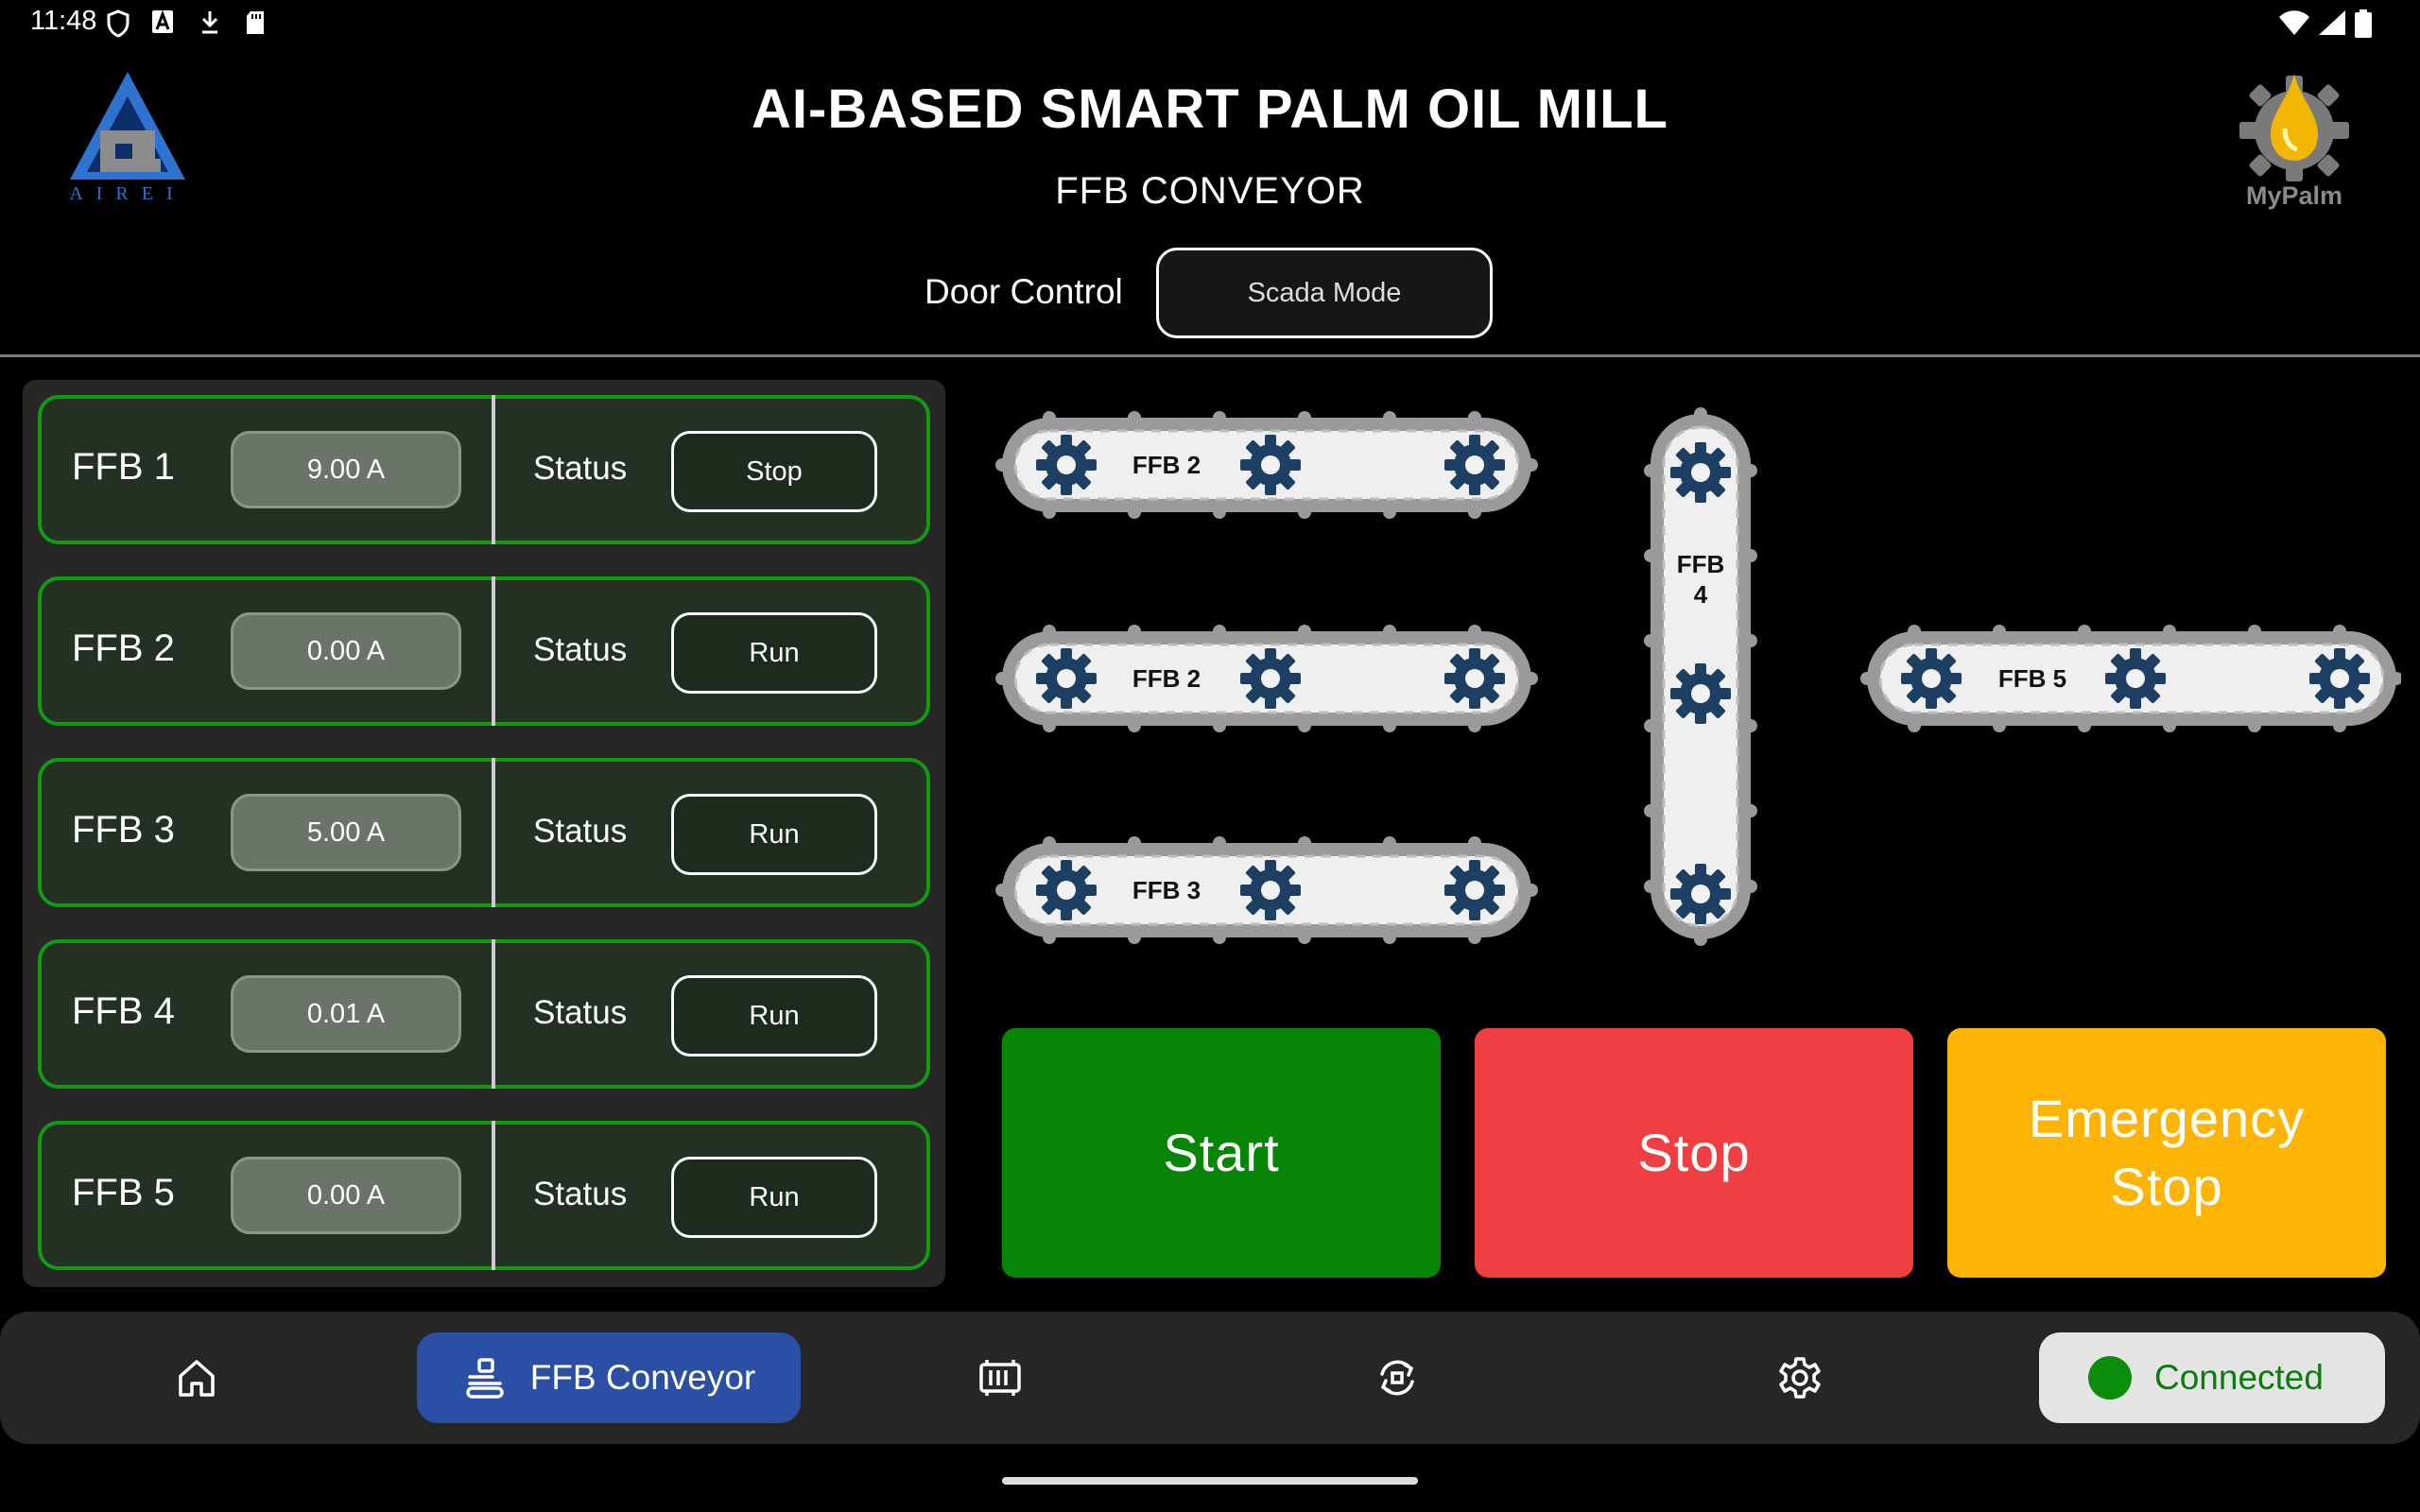 The width and height of the screenshot is (2420, 1512). I want to click on scada-mode-button: Scada Mode, so click(1324, 293).